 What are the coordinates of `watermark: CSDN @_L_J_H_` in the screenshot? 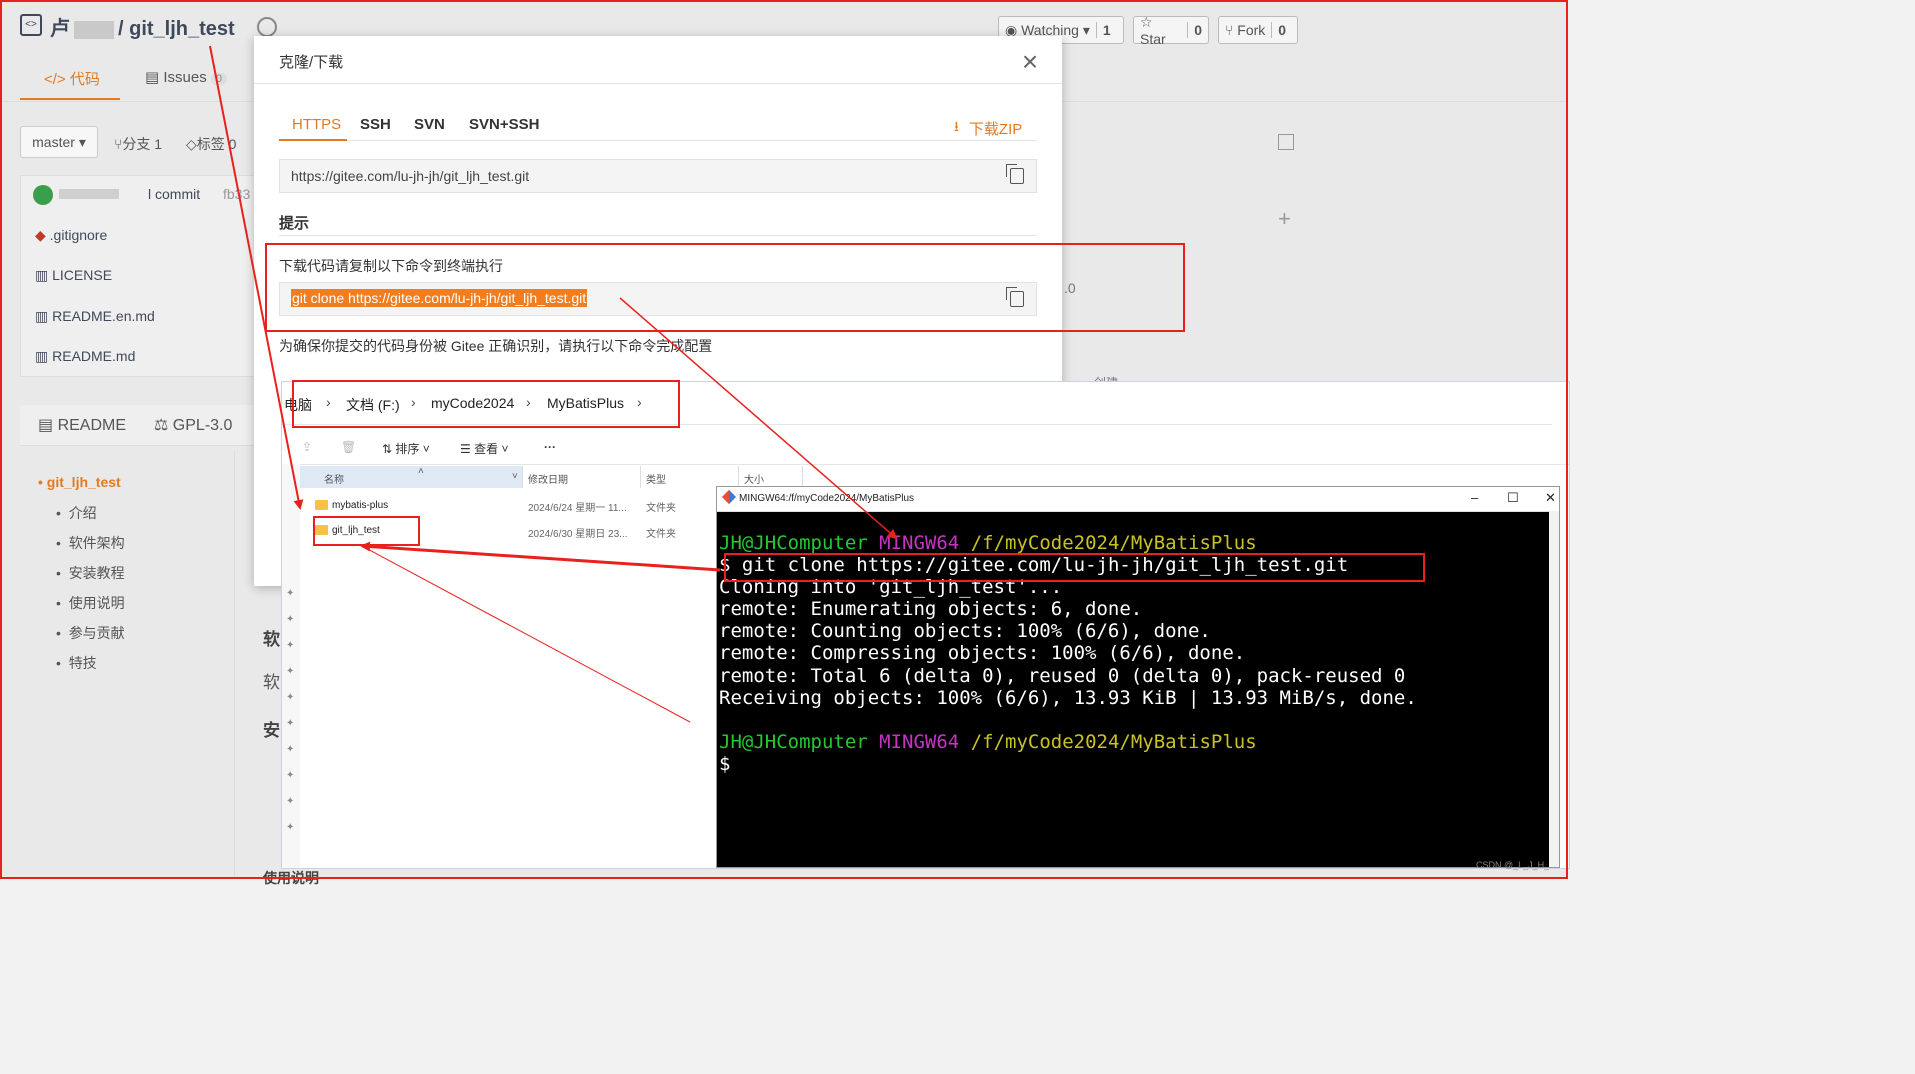 It's located at (1513, 865).